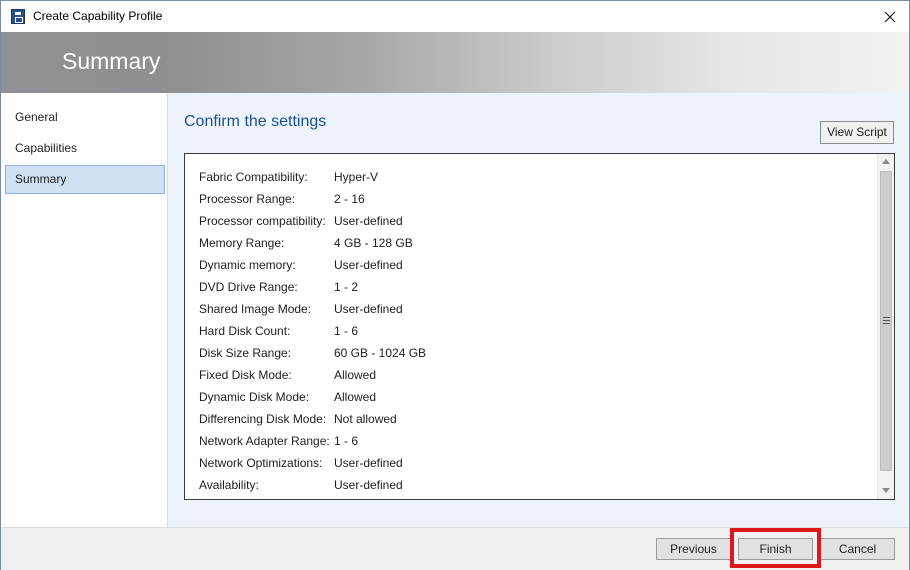  What do you see at coordinates (255, 121) in the screenshot?
I see `section-heading: Confirm the settings` at bounding box center [255, 121].